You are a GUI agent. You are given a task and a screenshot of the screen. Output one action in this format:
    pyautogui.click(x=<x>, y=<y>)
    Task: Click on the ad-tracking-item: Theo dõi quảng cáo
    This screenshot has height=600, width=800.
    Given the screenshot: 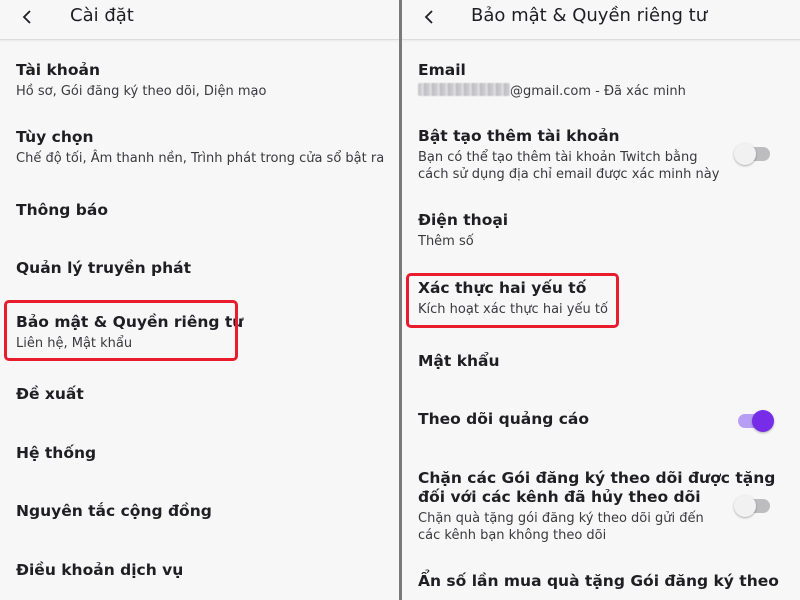 What is the action you would take?
    pyautogui.click(x=604, y=419)
    